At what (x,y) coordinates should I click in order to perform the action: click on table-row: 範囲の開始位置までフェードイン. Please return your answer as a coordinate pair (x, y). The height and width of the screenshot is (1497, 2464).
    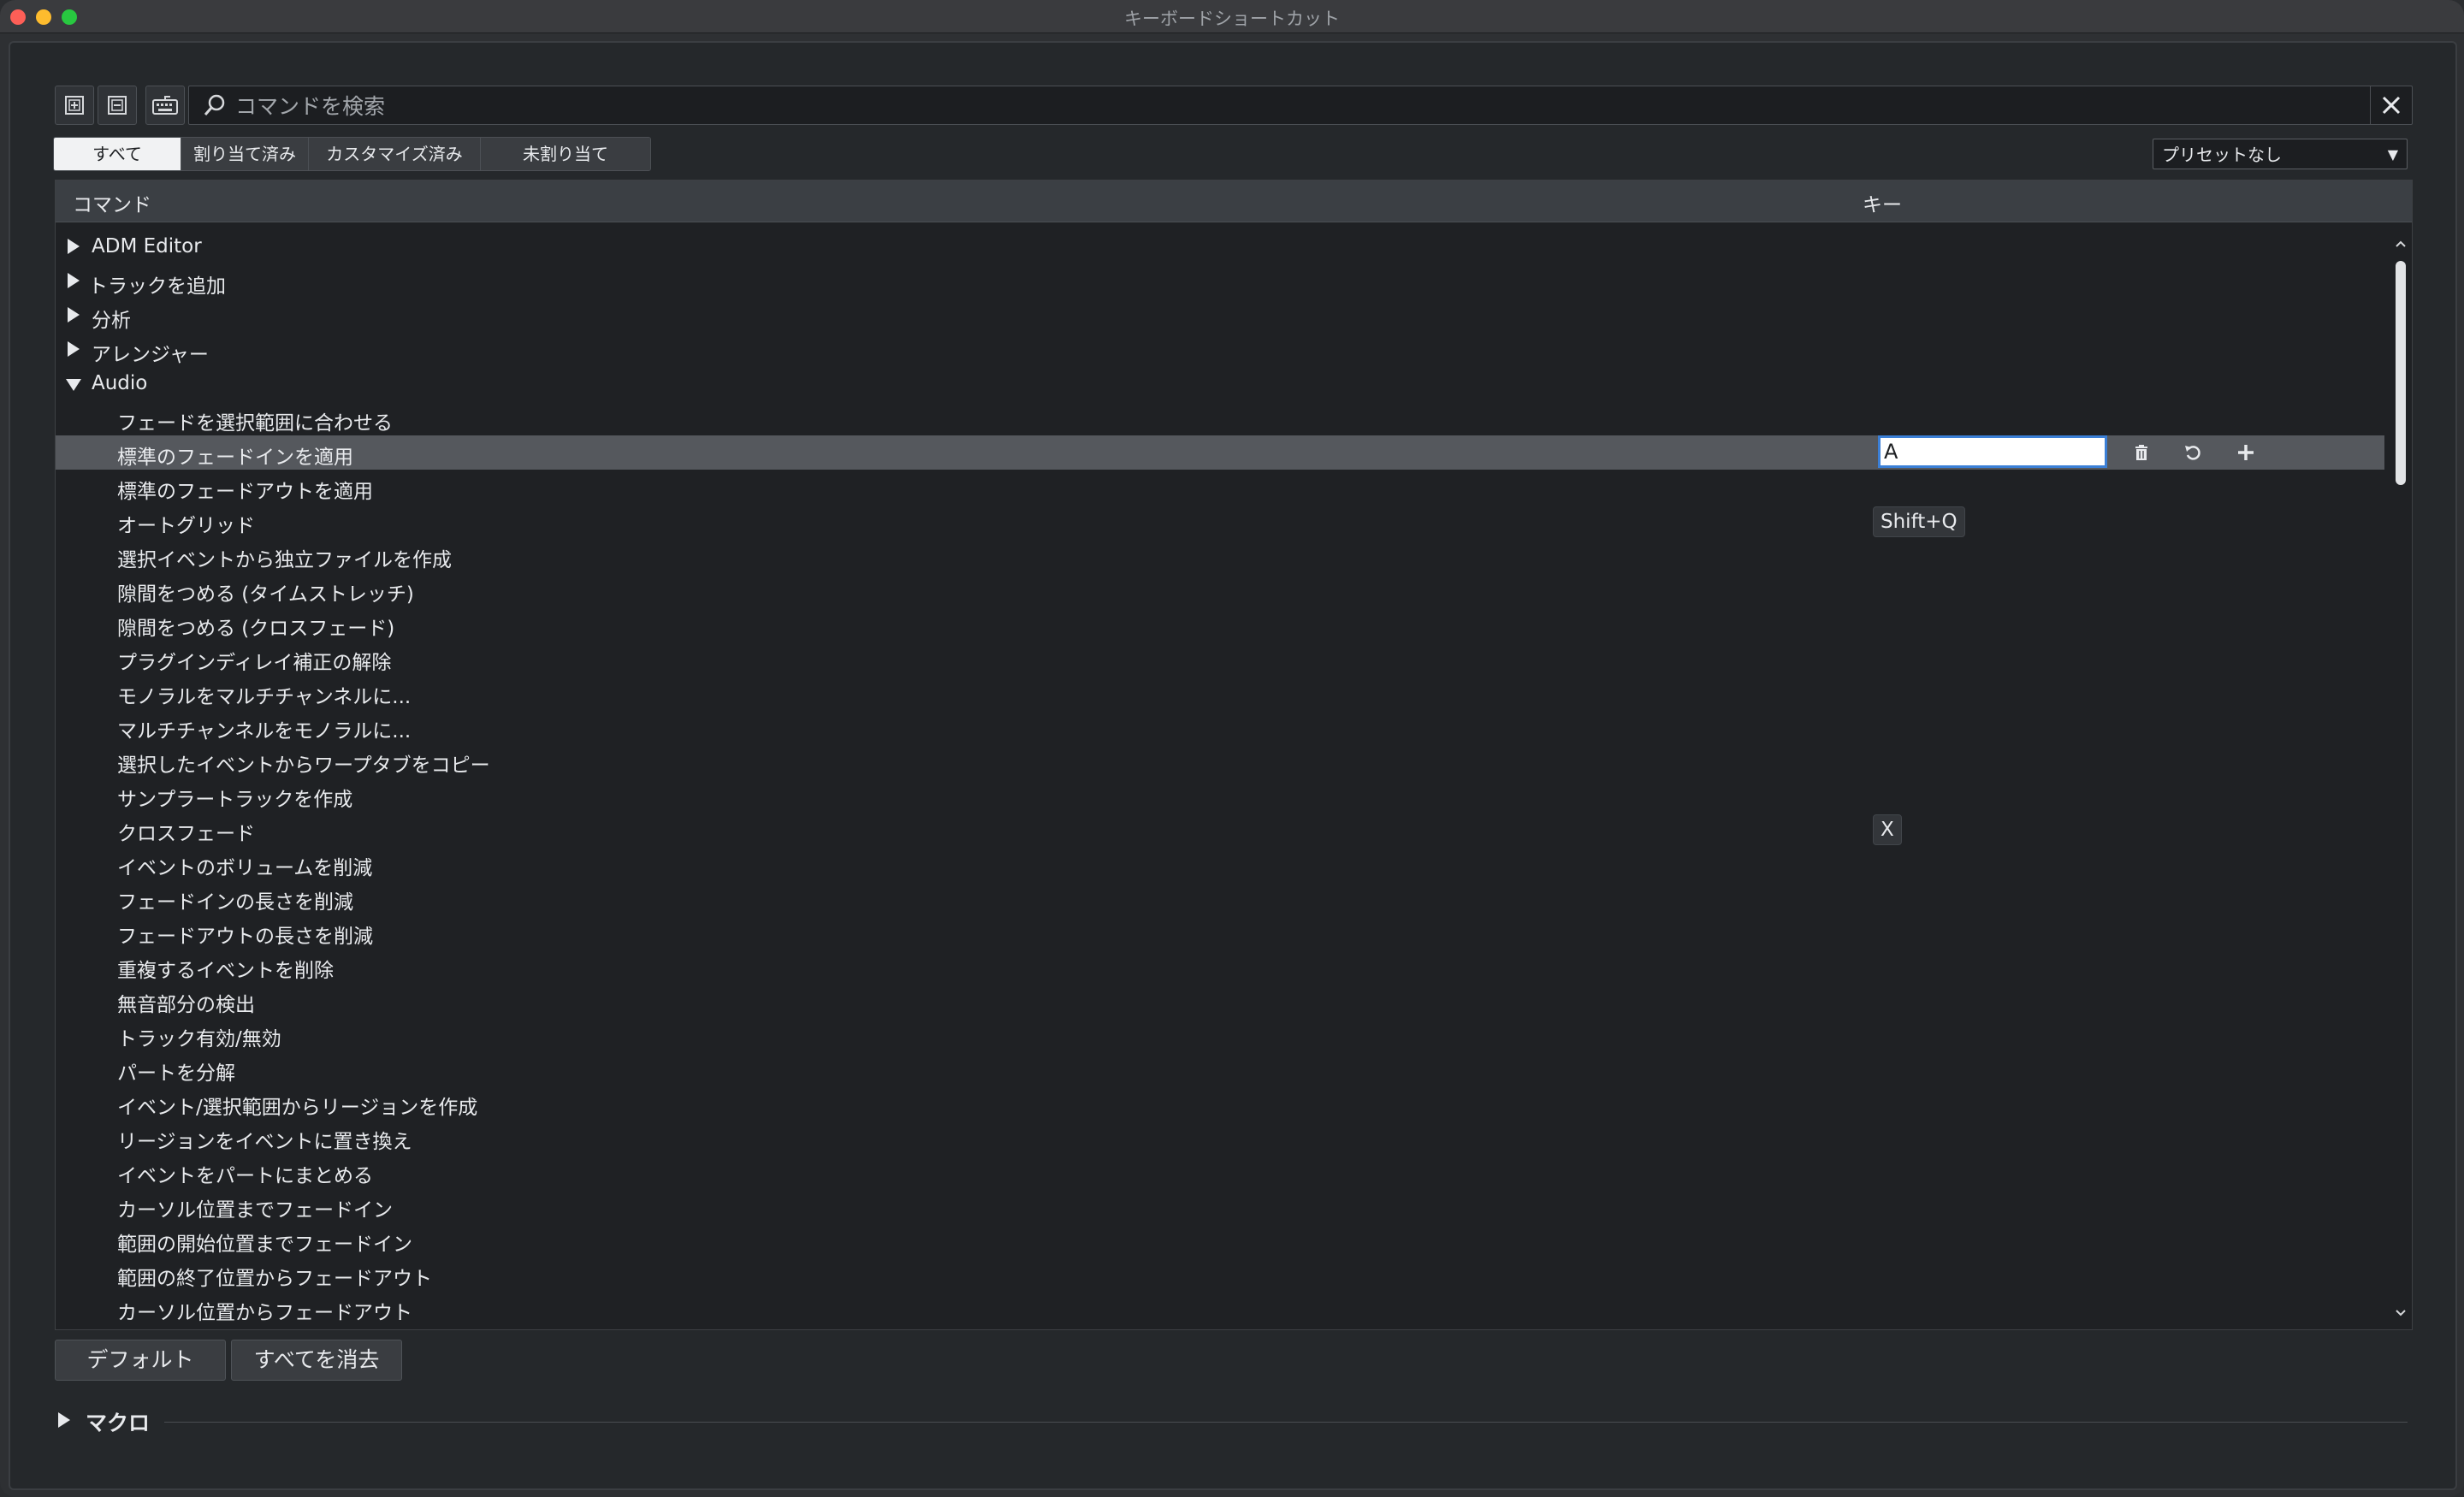
    Looking at the image, I should click on (1220, 1239).